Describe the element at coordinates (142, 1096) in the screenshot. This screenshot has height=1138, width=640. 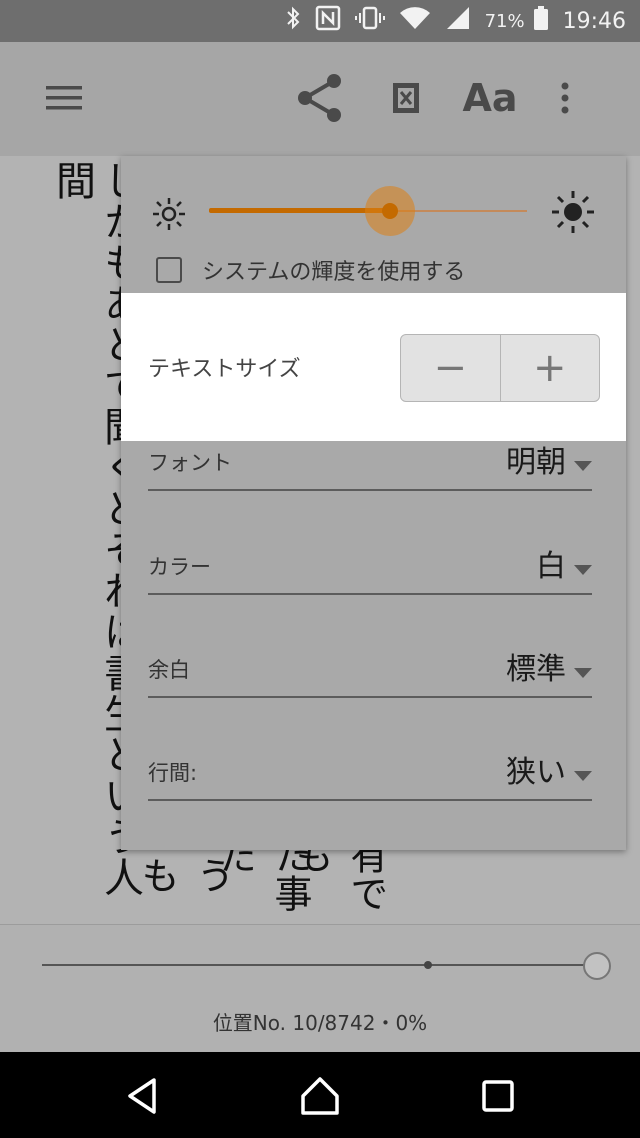
I see `back-icon` at that location.